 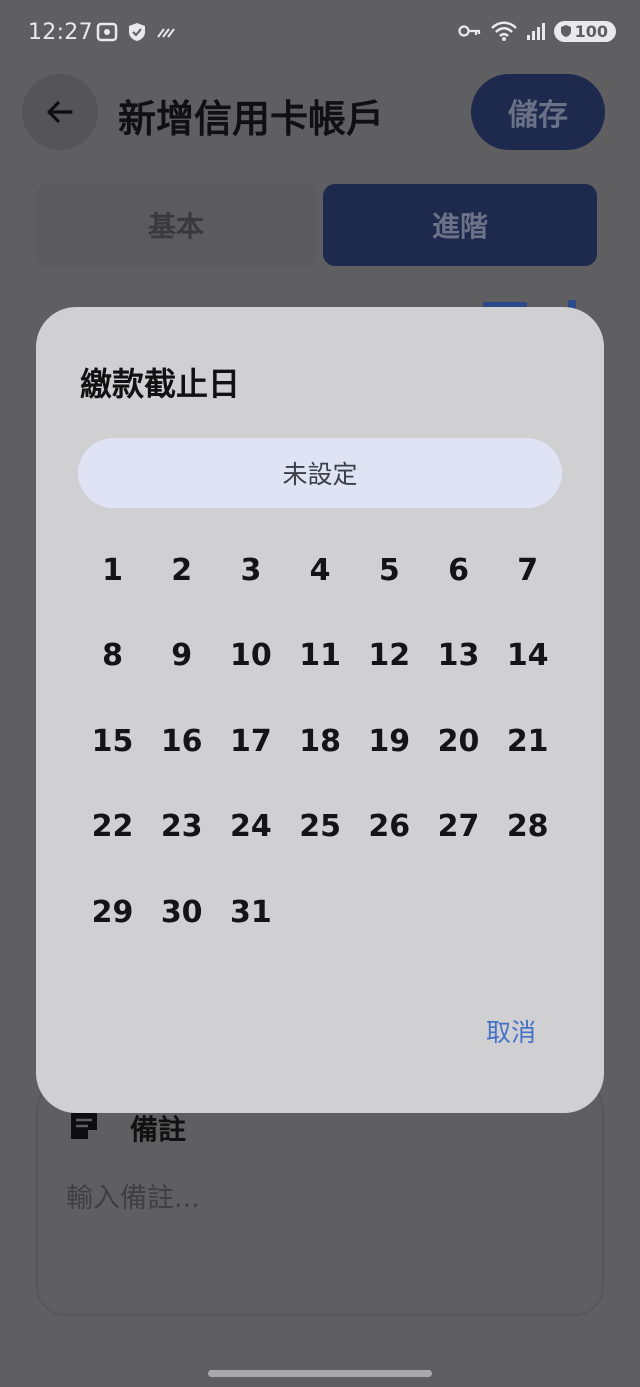 I want to click on day-31: 31, so click(x=250, y=912).